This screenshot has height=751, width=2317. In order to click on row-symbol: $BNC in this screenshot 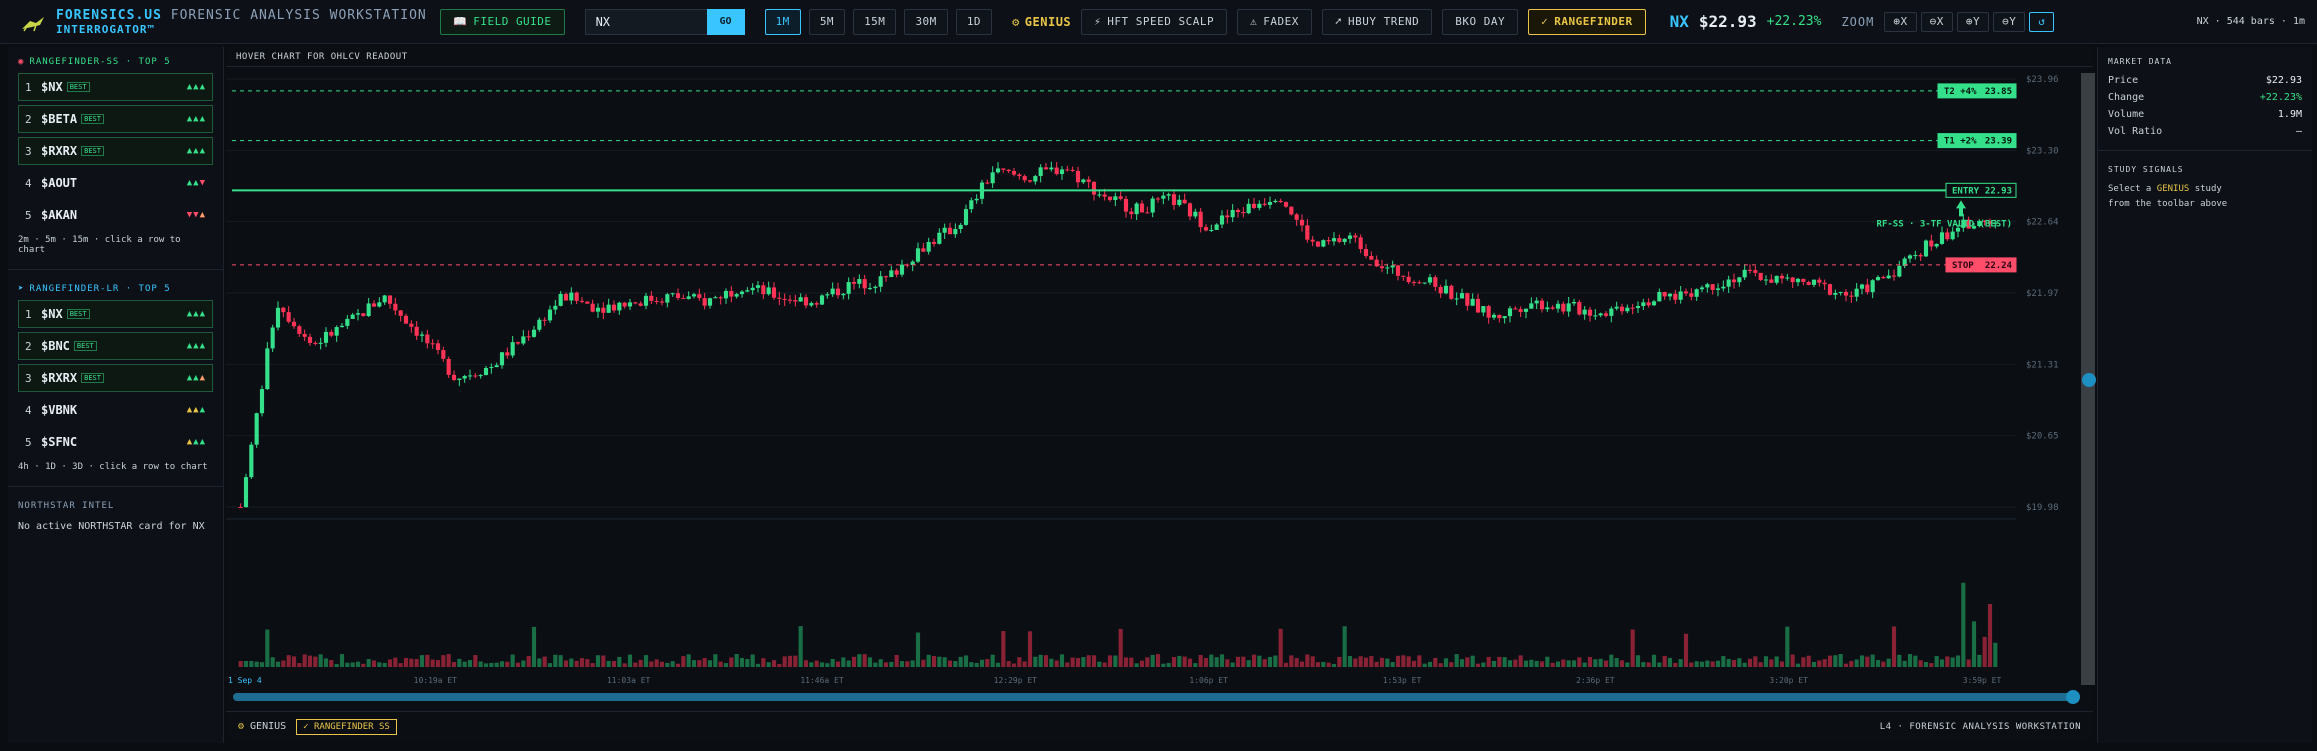, I will do `click(55, 346)`.